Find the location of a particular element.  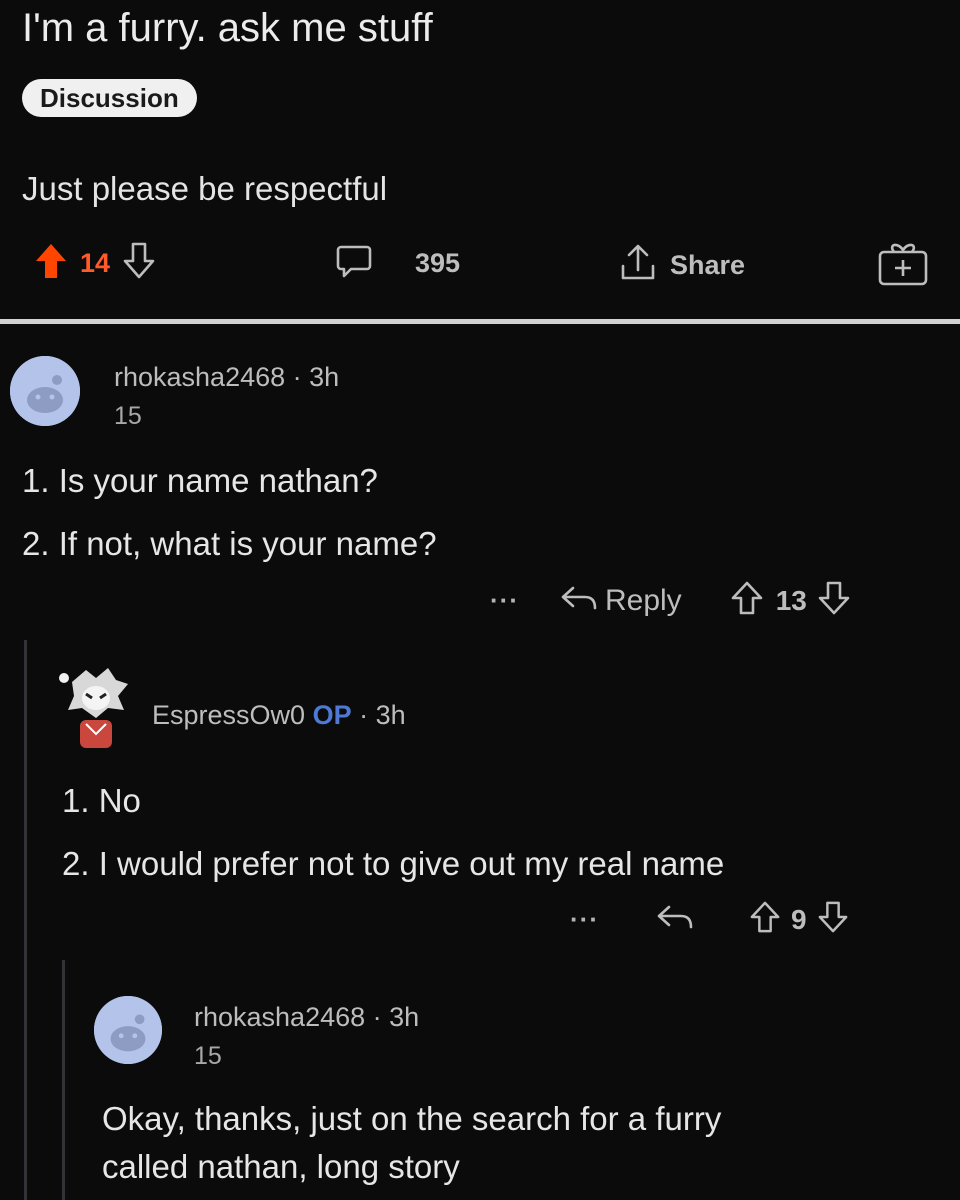

comment-count: 395 is located at coordinates (438, 263).